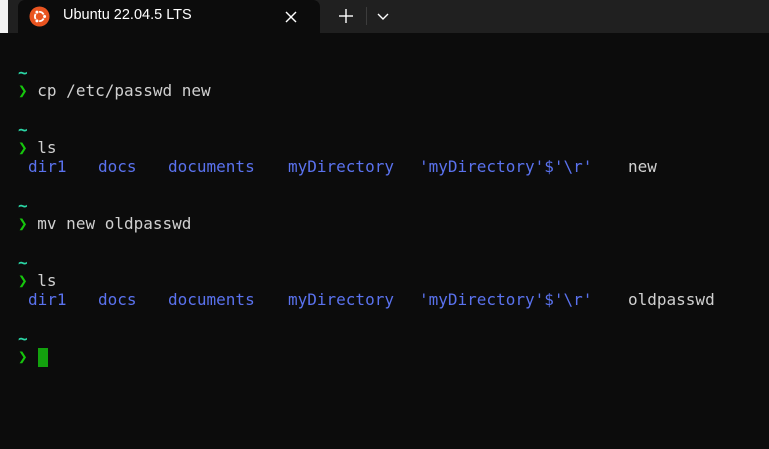  I want to click on window-edge, so click(4, 16).